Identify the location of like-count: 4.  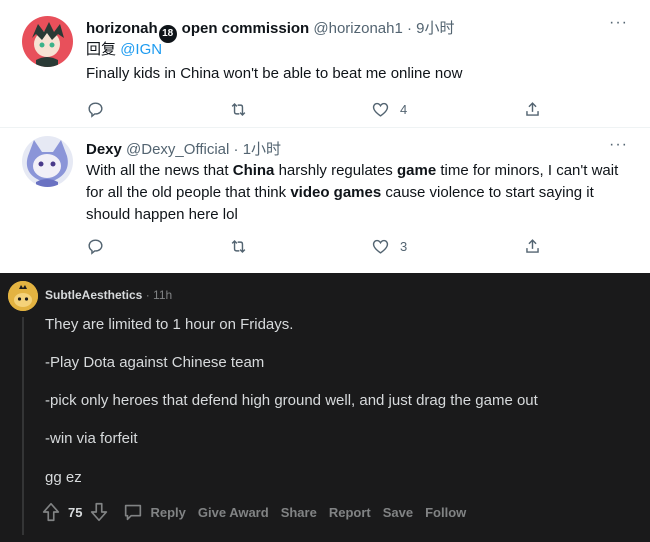
(404, 109).